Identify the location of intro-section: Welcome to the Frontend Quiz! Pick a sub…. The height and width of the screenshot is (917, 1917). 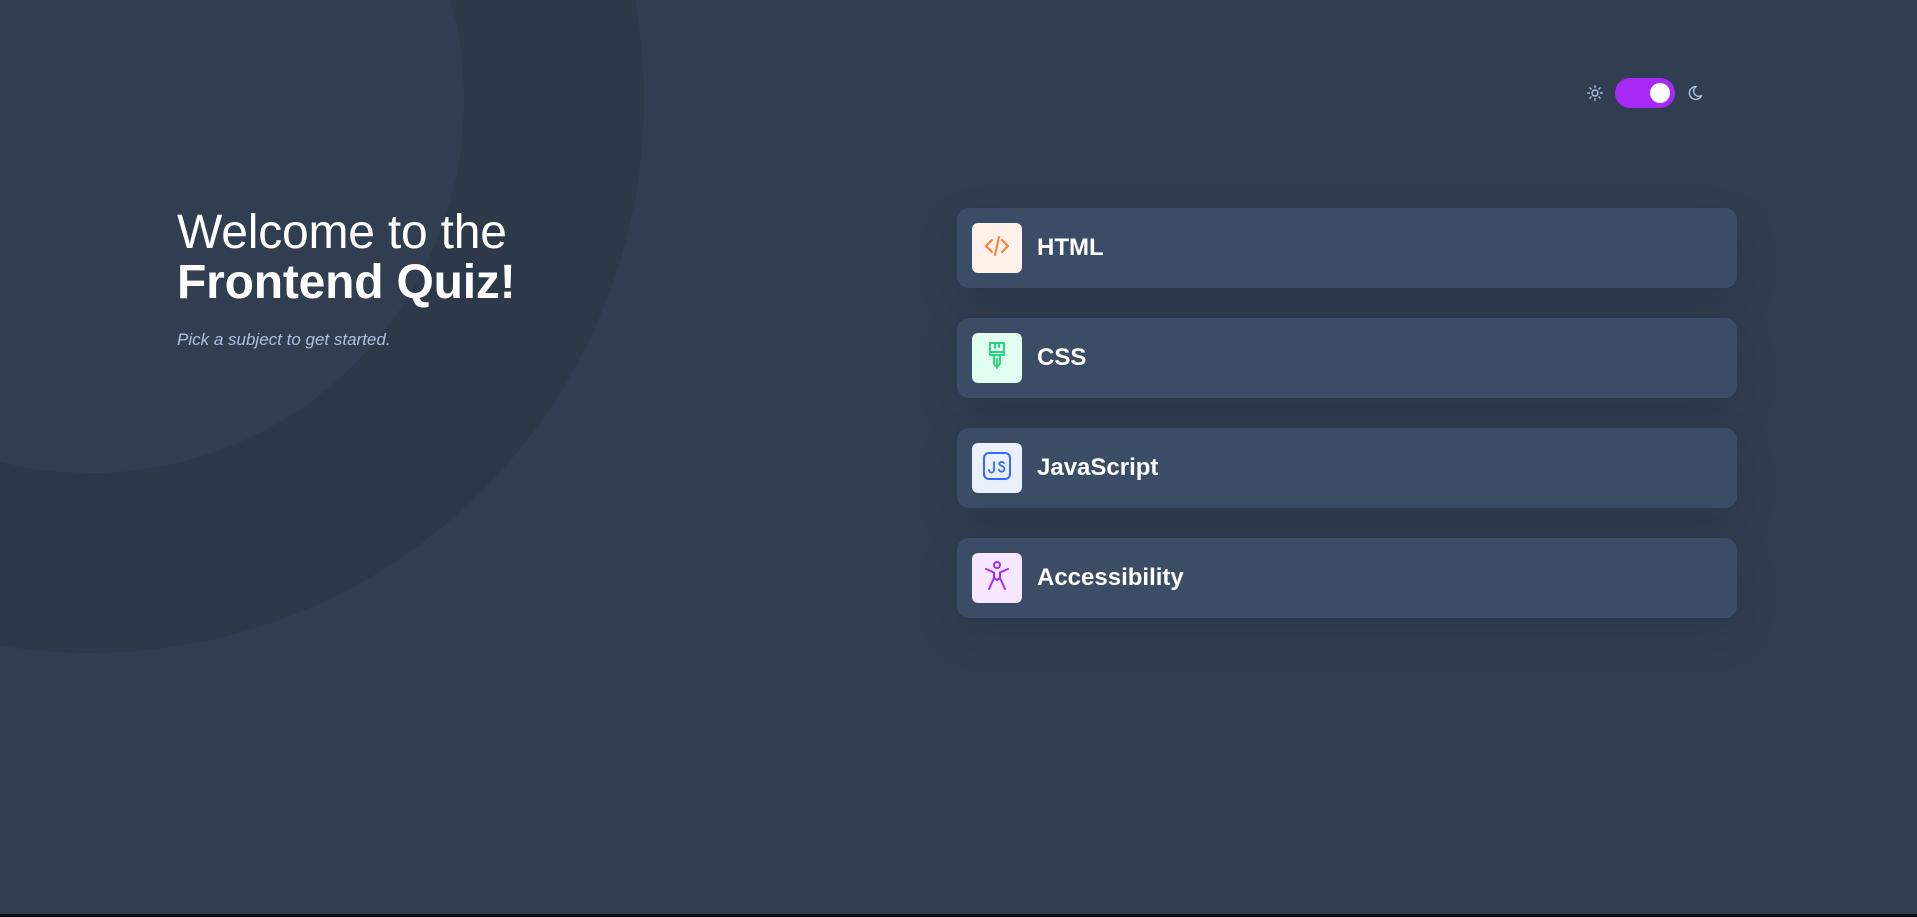
(457, 279).